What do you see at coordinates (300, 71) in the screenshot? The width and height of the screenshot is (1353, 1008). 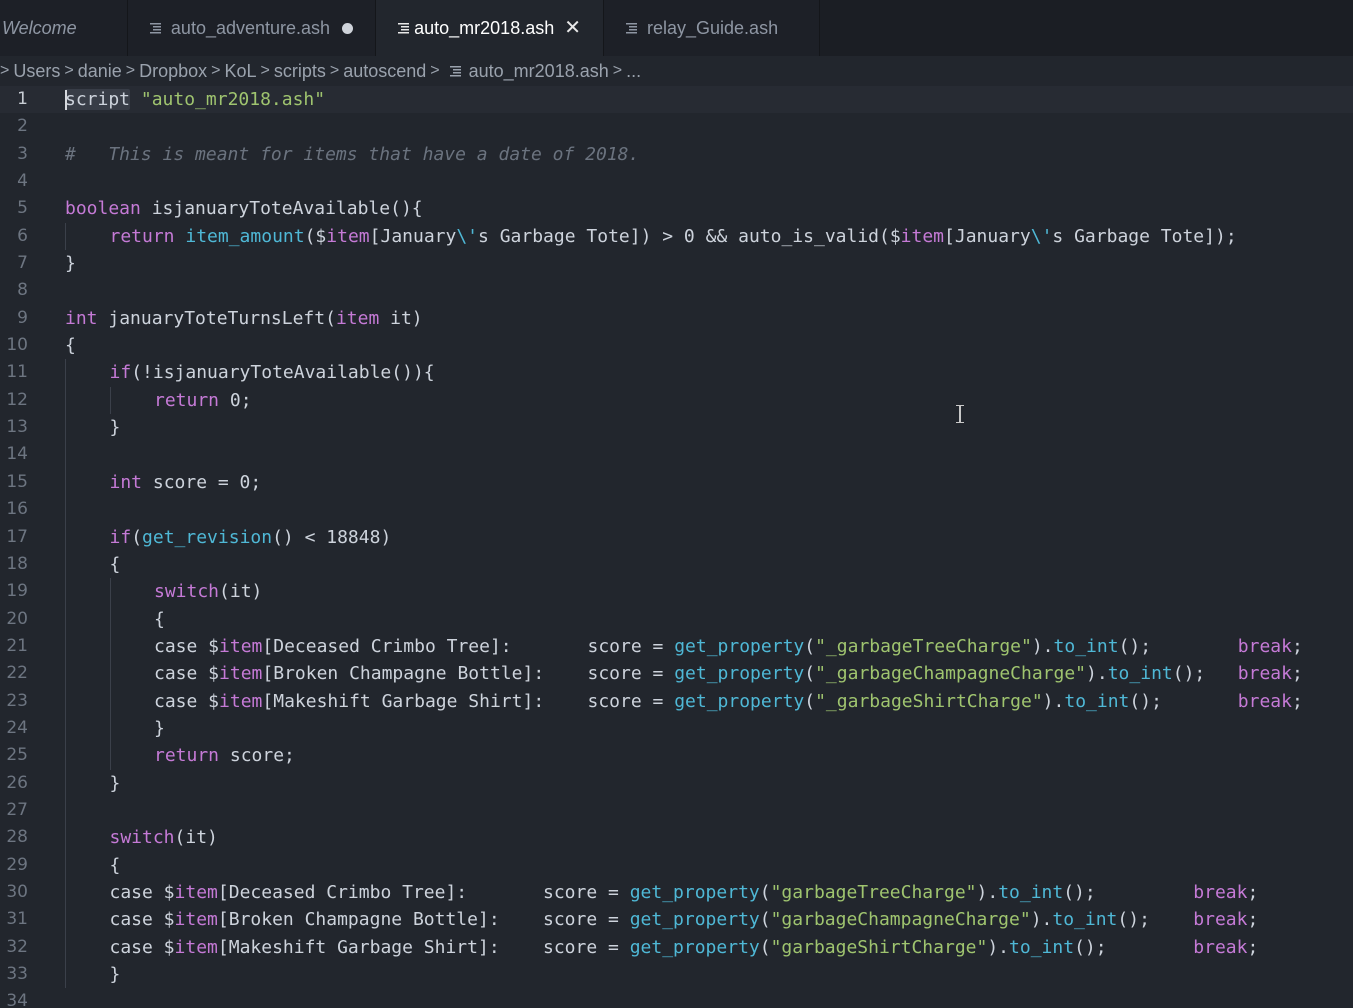 I see `breadcrumb-item: scripts` at bounding box center [300, 71].